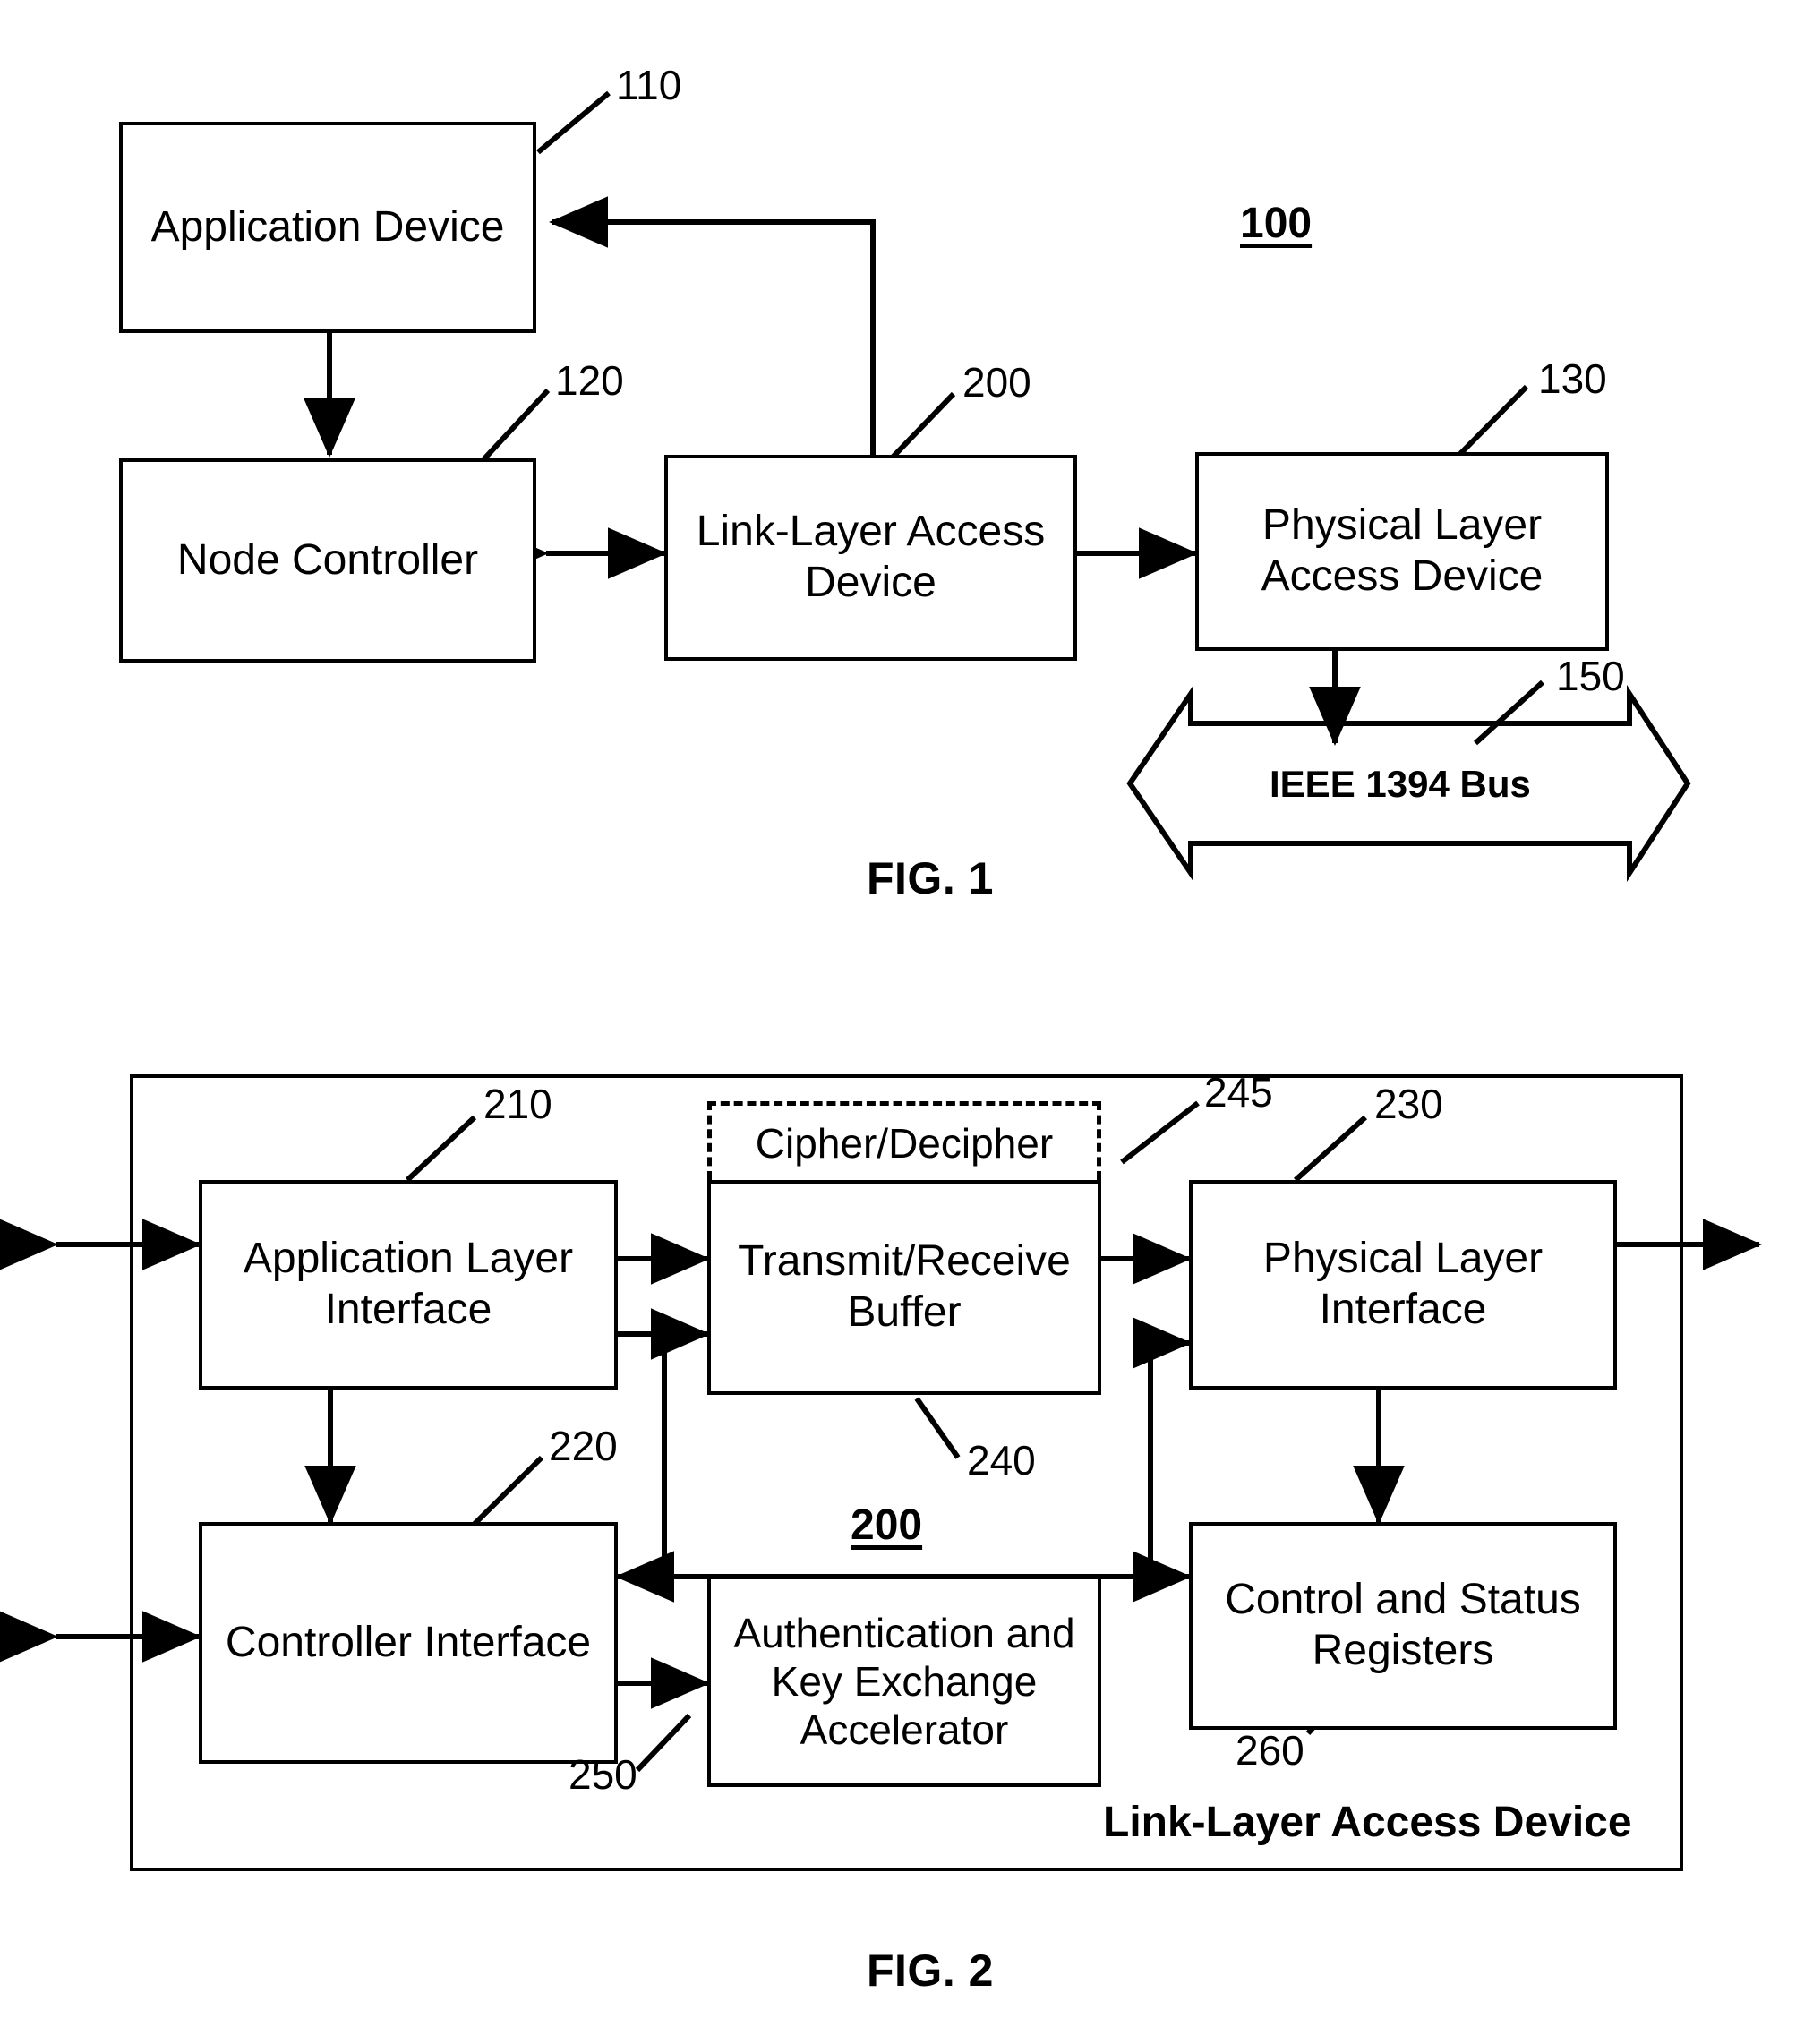 The width and height of the screenshot is (1813, 2044). What do you see at coordinates (1403, 1285) in the screenshot?
I see `physical-layer-interface-box: Physical Layer Interface` at bounding box center [1403, 1285].